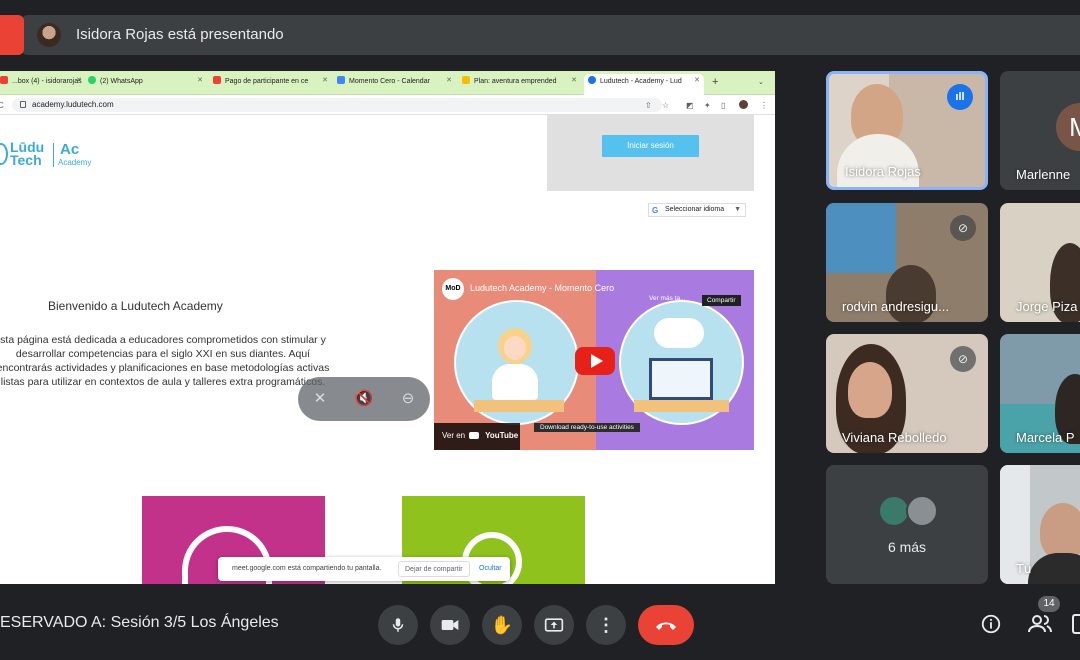 This screenshot has width=1080, height=660. What do you see at coordinates (466, 80) in the screenshot?
I see `slides-icon` at bounding box center [466, 80].